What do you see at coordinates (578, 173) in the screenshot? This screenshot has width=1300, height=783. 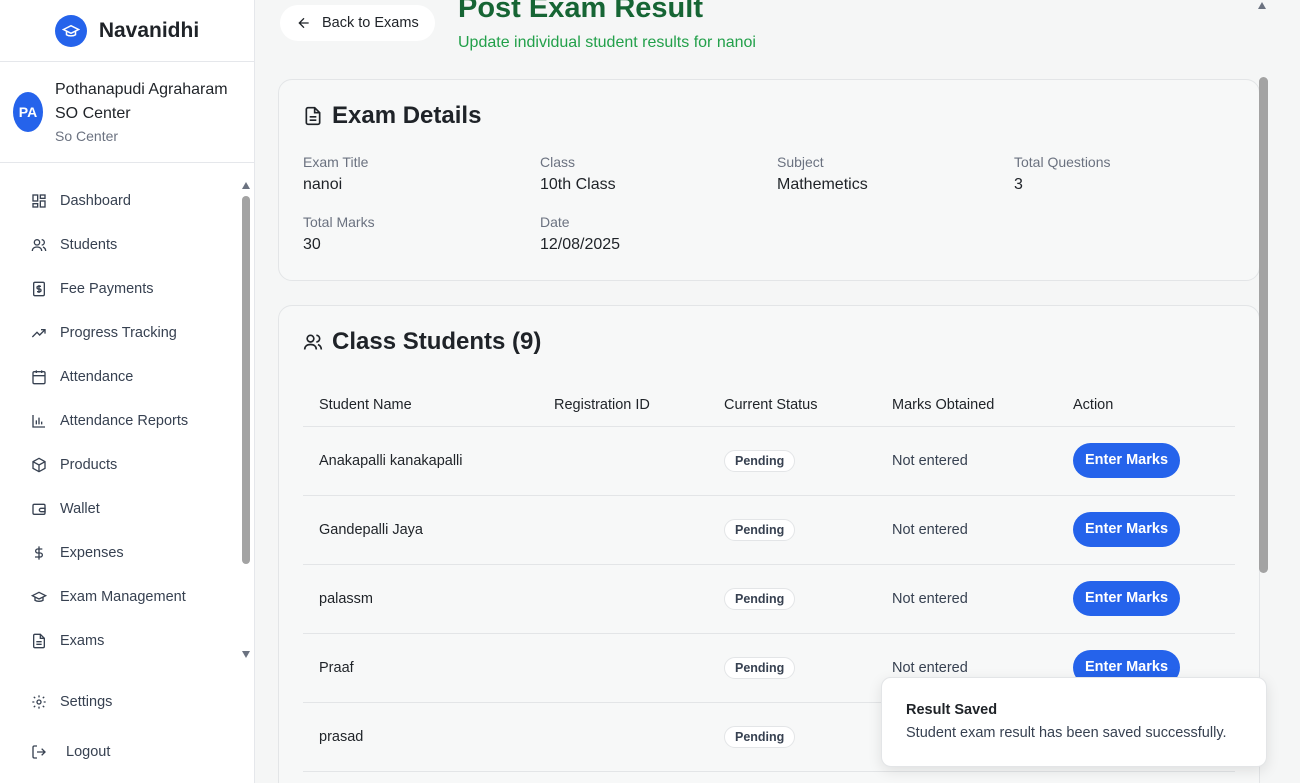 I see `class-field: Class 10th Class` at bounding box center [578, 173].